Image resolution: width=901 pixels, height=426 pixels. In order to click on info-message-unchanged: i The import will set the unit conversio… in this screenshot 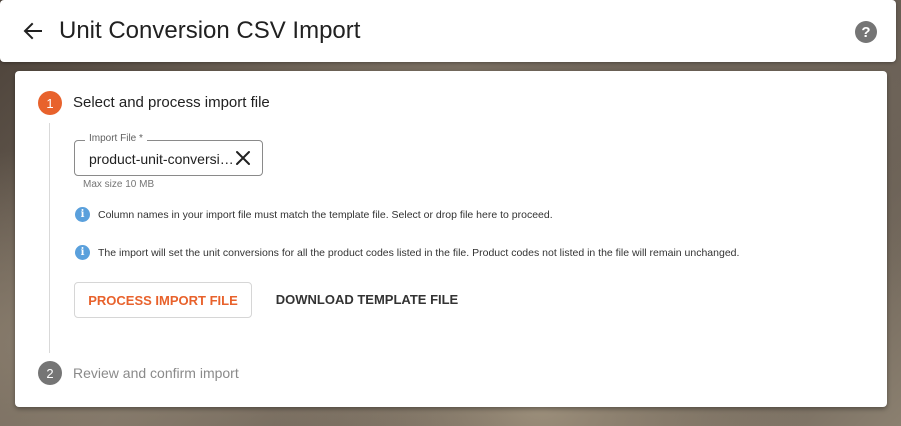, I will do `click(407, 252)`.